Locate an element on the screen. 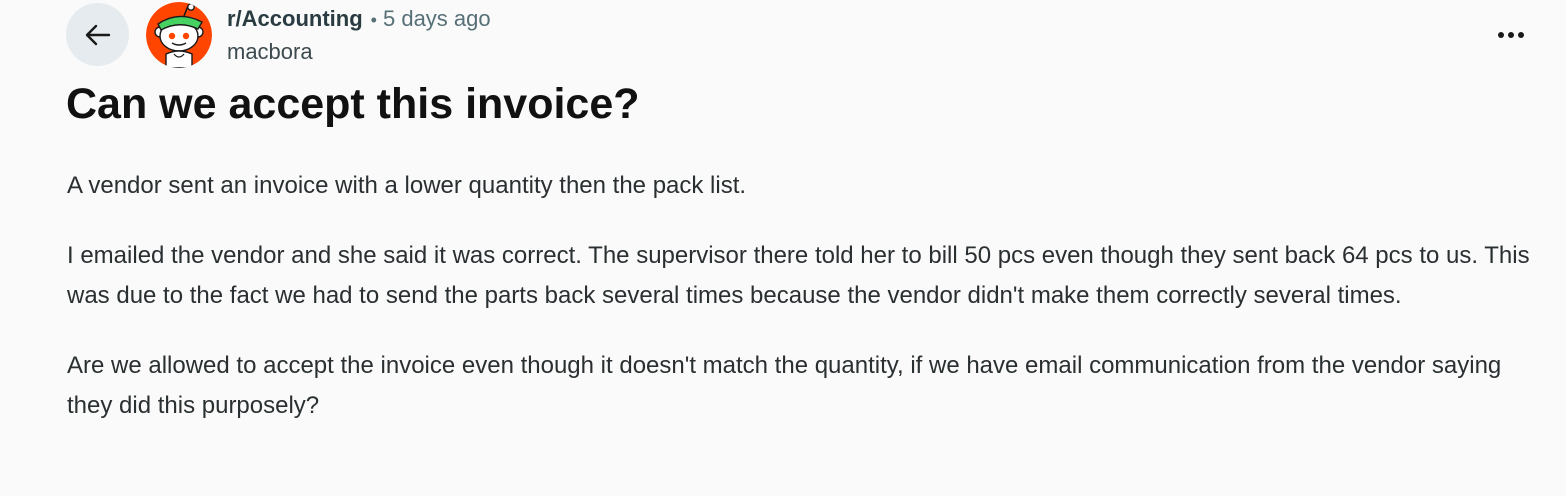 The width and height of the screenshot is (1566, 496). reddit-snoo-avatar-icon is located at coordinates (179, 35).